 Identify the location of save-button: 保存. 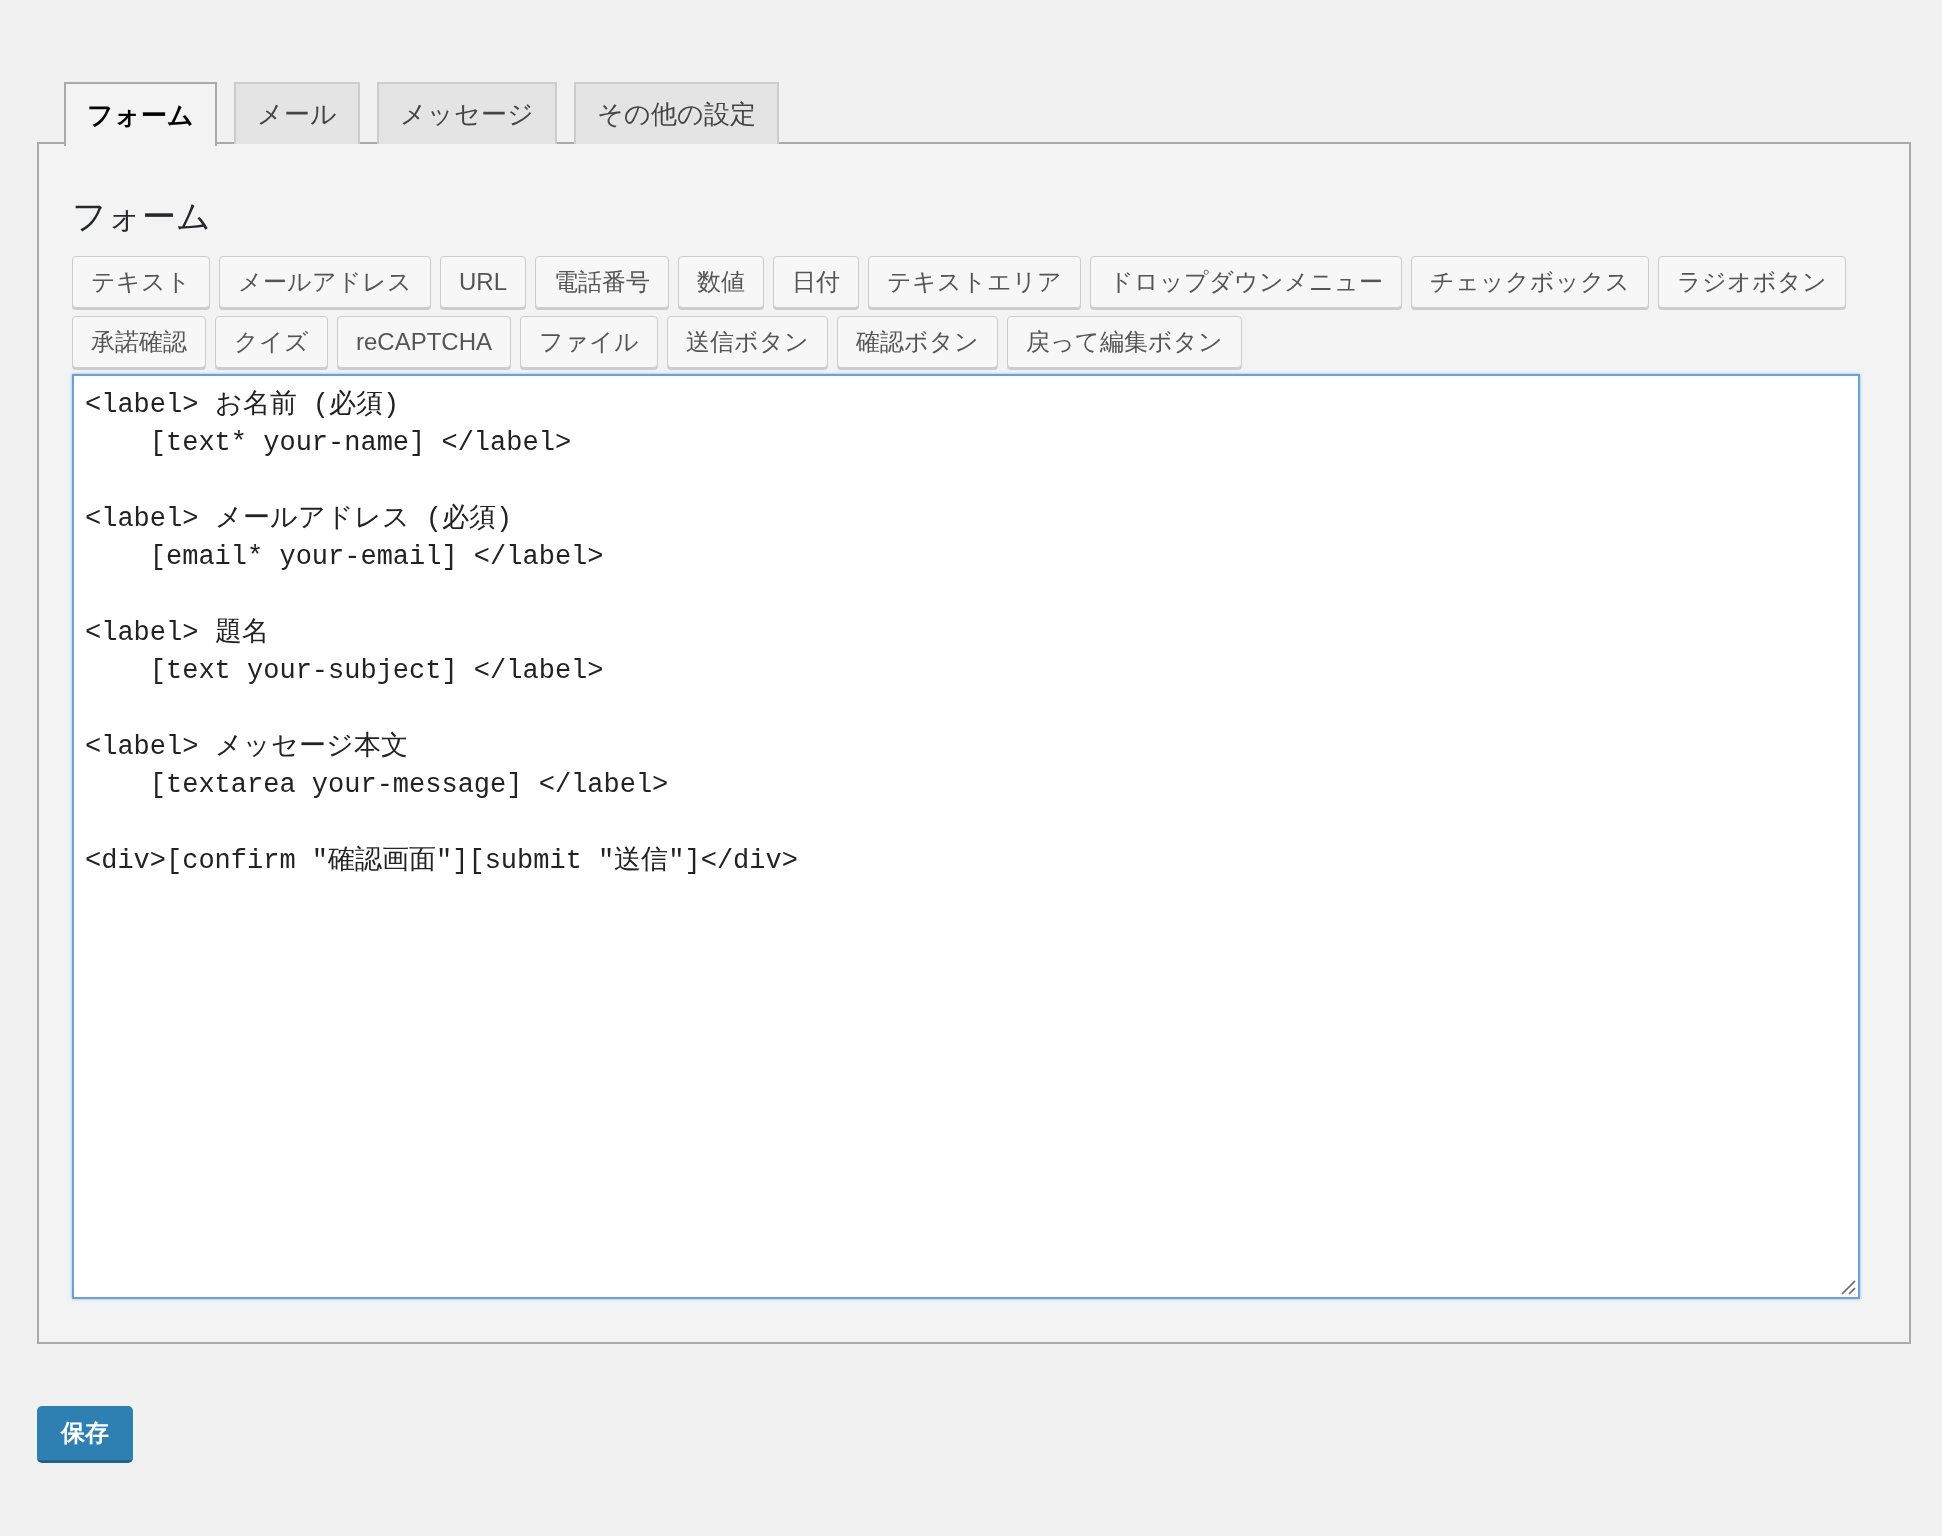
(85, 1434).